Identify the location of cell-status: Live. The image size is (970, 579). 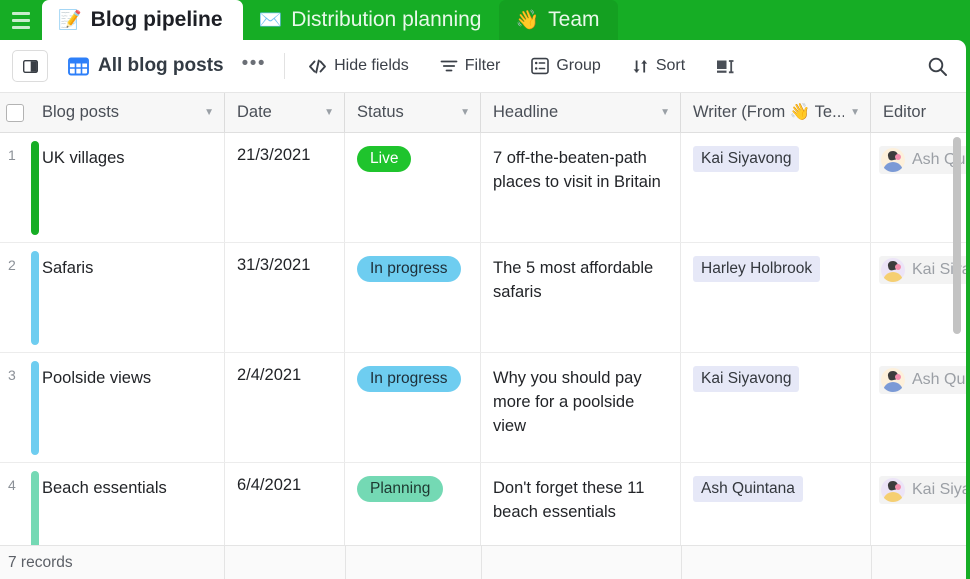
(413, 187).